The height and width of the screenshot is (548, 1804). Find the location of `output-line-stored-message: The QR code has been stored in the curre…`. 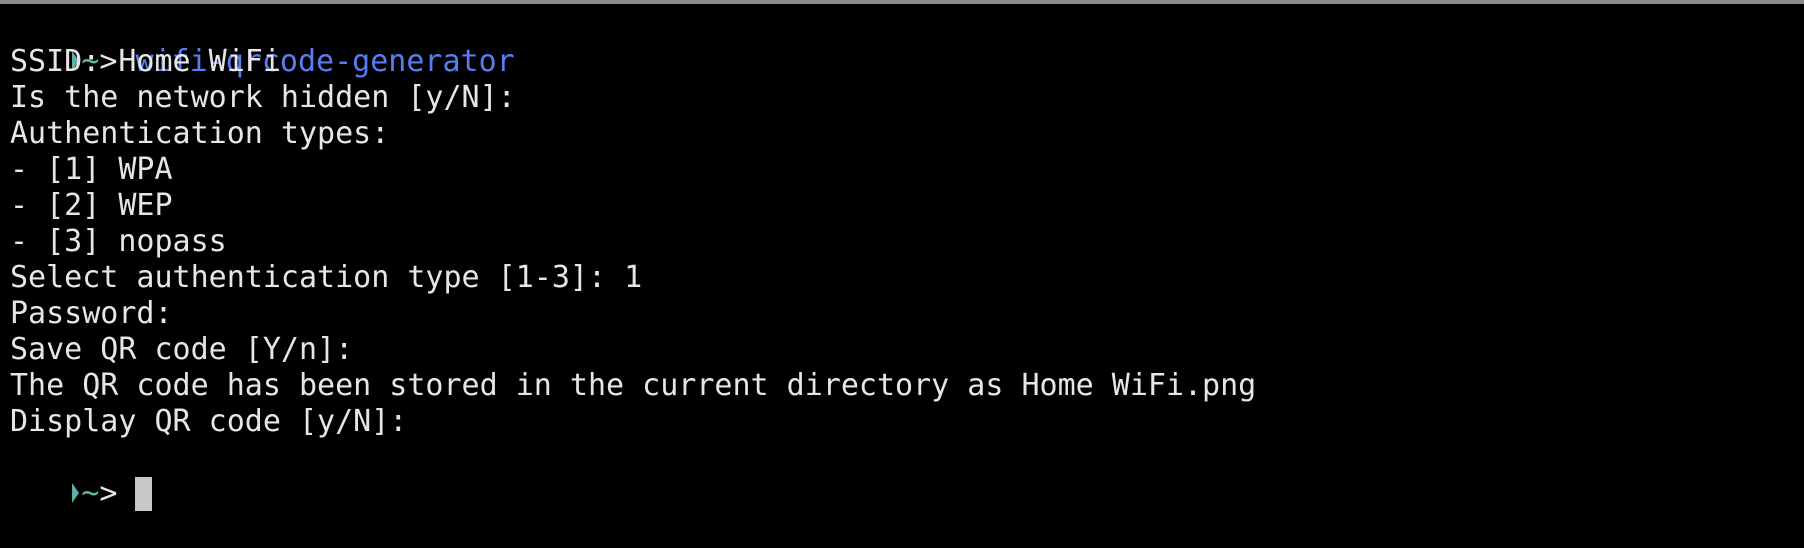

output-line-stored-message: The QR code has been stored in the curre… is located at coordinates (633, 385).